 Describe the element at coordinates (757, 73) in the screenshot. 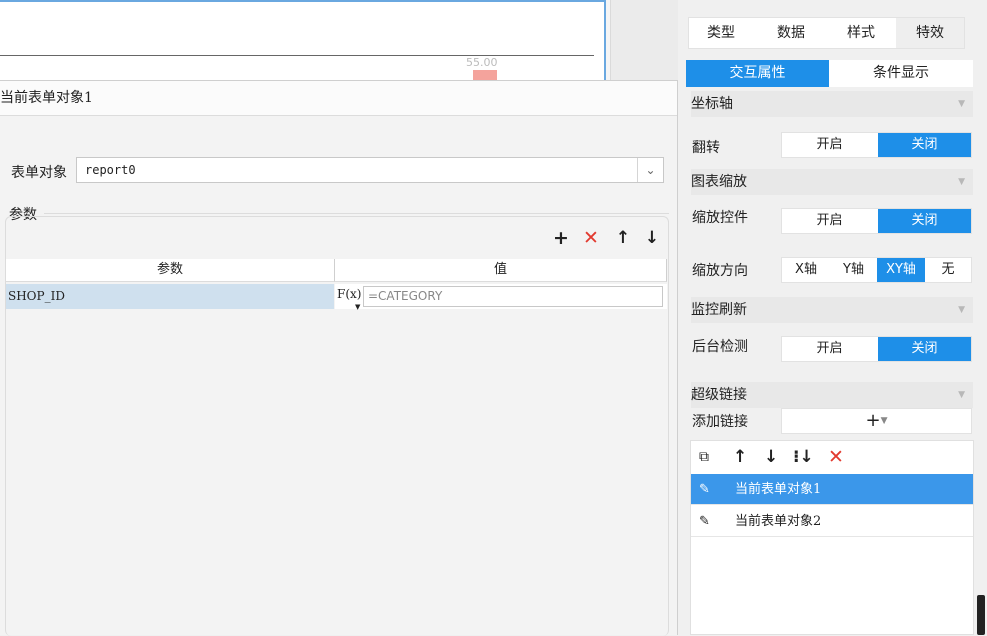

I see `tab-interaction-props: 交互属性` at that location.